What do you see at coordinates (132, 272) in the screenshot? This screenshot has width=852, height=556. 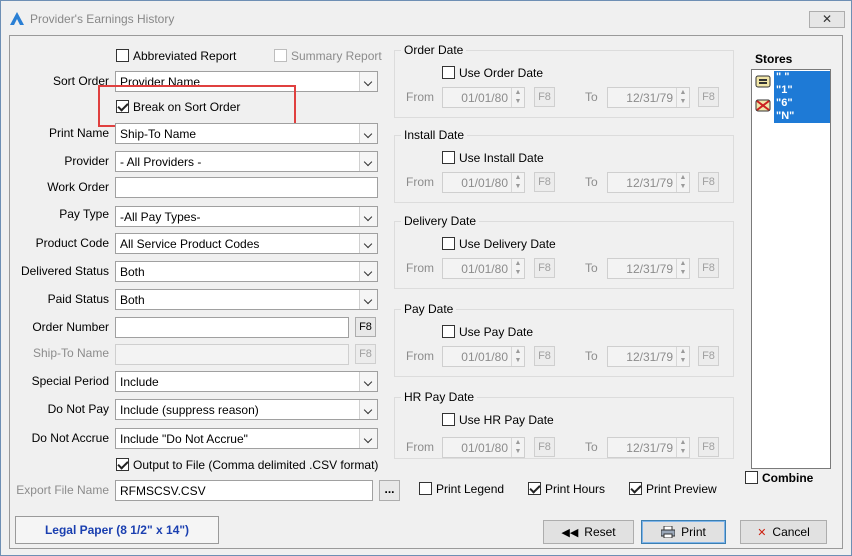 I see `delivered-status-value: Both` at bounding box center [132, 272].